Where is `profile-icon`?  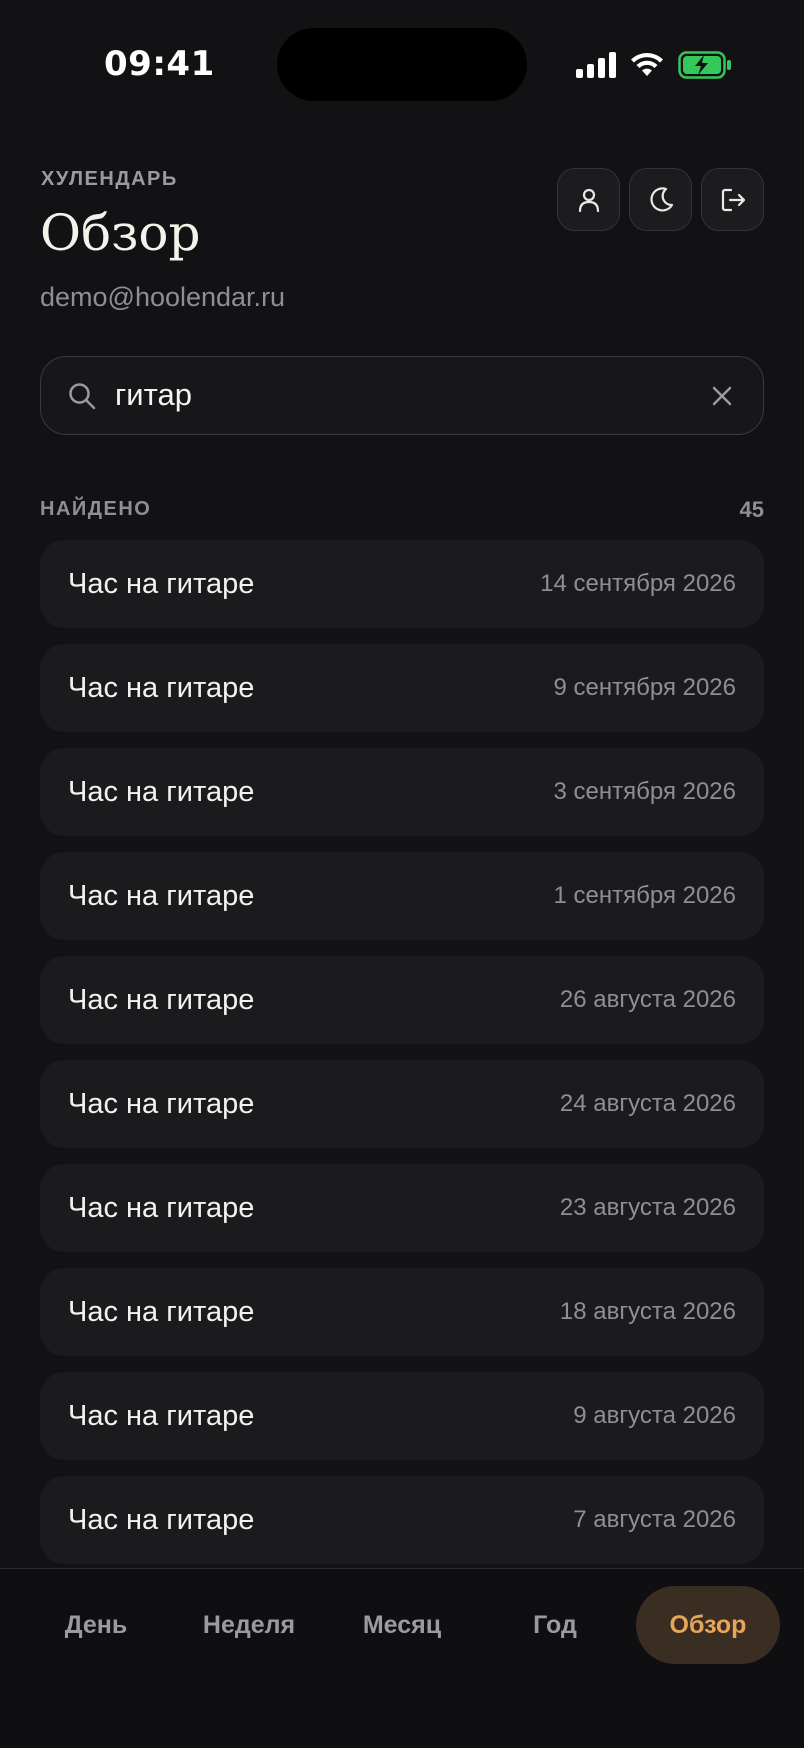
profile-icon is located at coordinates (588, 200).